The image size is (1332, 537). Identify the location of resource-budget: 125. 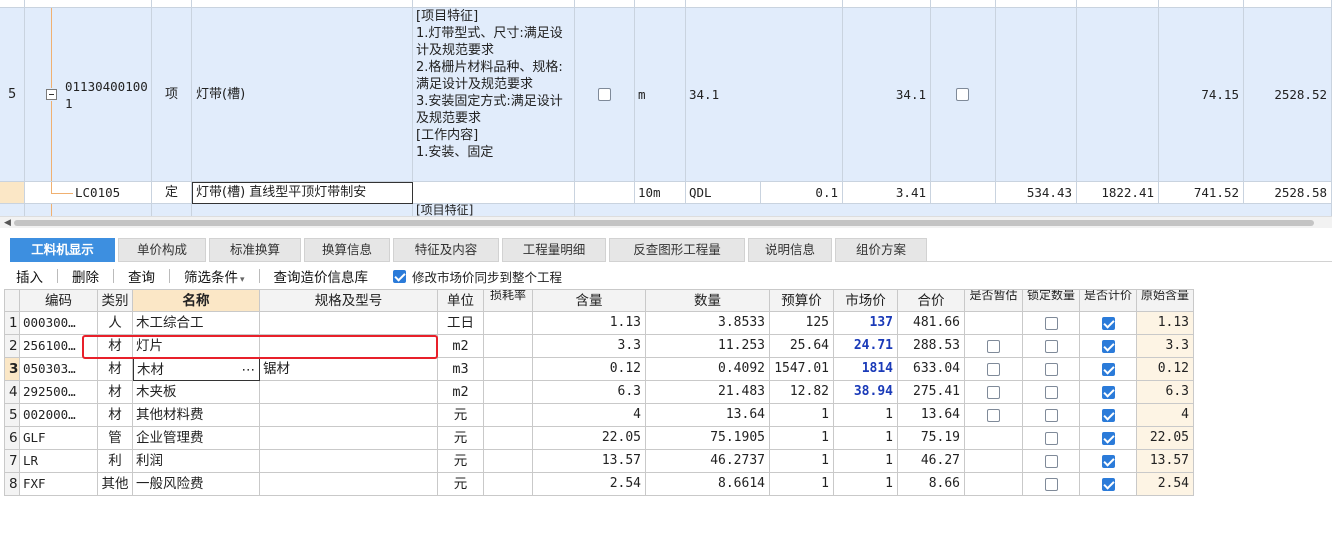
(802, 323).